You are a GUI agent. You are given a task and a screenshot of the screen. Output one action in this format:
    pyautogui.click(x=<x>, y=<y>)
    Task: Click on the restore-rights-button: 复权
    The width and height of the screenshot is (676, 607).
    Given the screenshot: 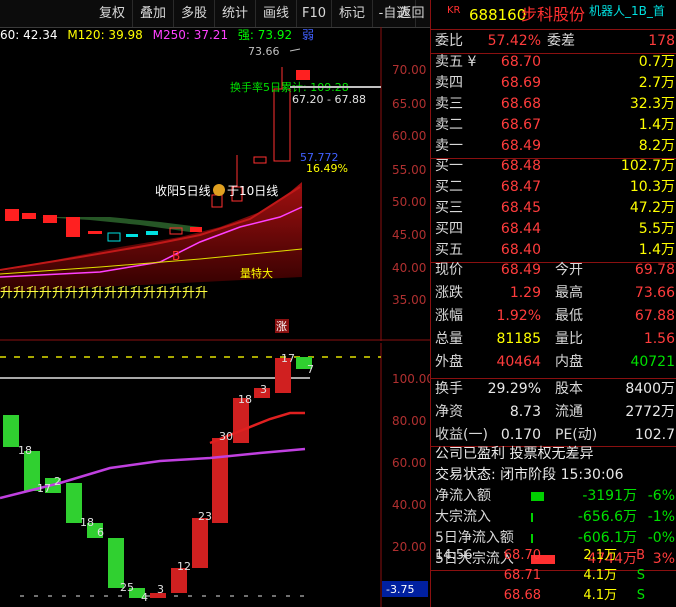 What is the action you would take?
    pyautogui.click(x=112, y=13)
    